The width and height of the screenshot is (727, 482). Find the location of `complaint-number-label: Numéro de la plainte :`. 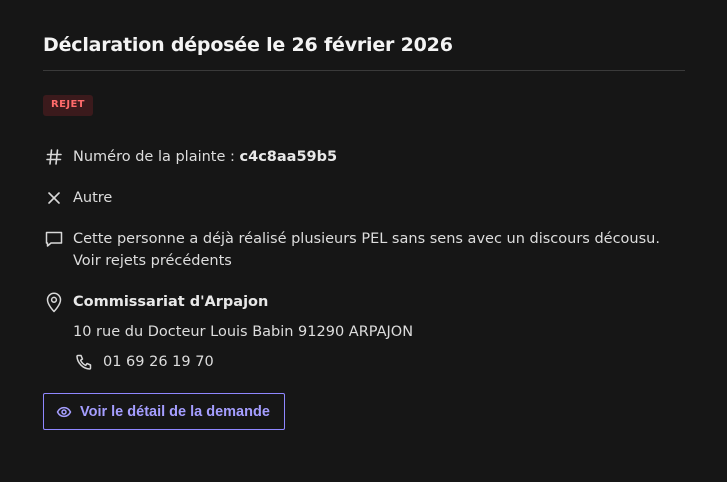

complaint-number-label: Numéro de la plainte : is located at coordinates (156, 157).